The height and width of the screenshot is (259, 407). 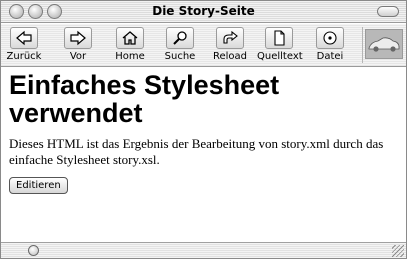 I want to click on home-button: Home, so click(x=130, y=46).